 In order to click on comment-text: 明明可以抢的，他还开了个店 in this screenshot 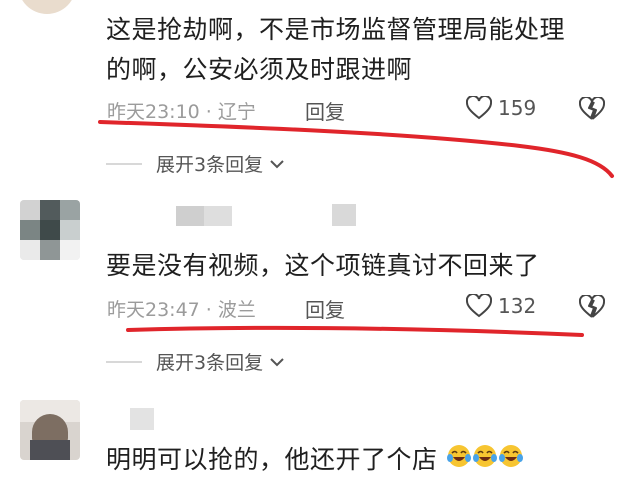, I will do `click(315, 460)`.